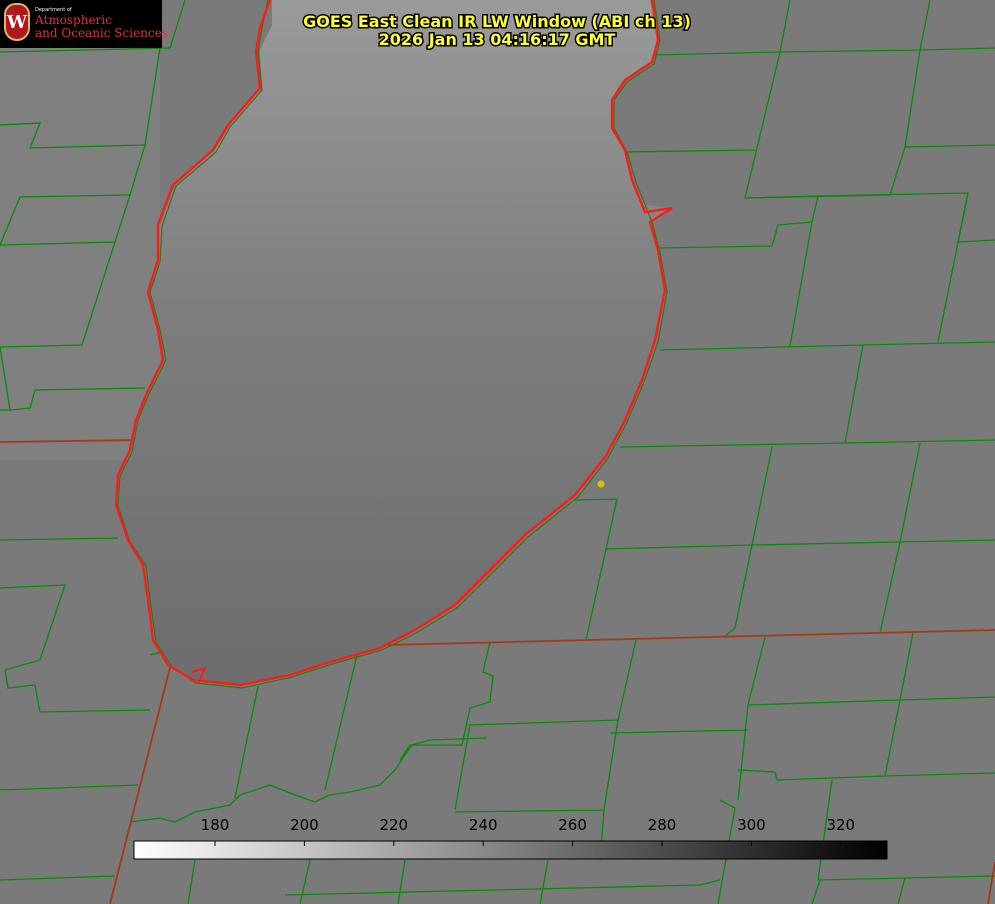 Image resolution: width=995 pixels, height=904 pixels. I want to click on colorbar-tick-label: 320, so click(840, 825).